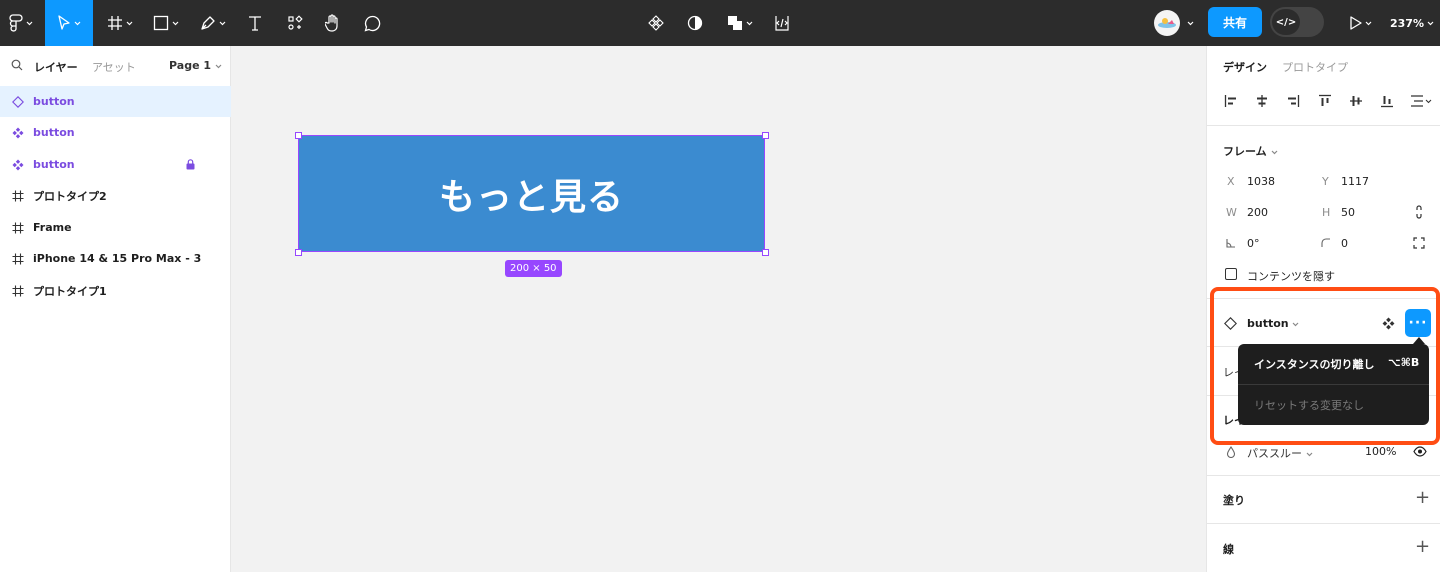 The height and width of the screenshot is (572, 1440). What do you see at coordinates (21, 23) in the screenshot?
I see `figma-menu-button` at bounding box center [21, 23].